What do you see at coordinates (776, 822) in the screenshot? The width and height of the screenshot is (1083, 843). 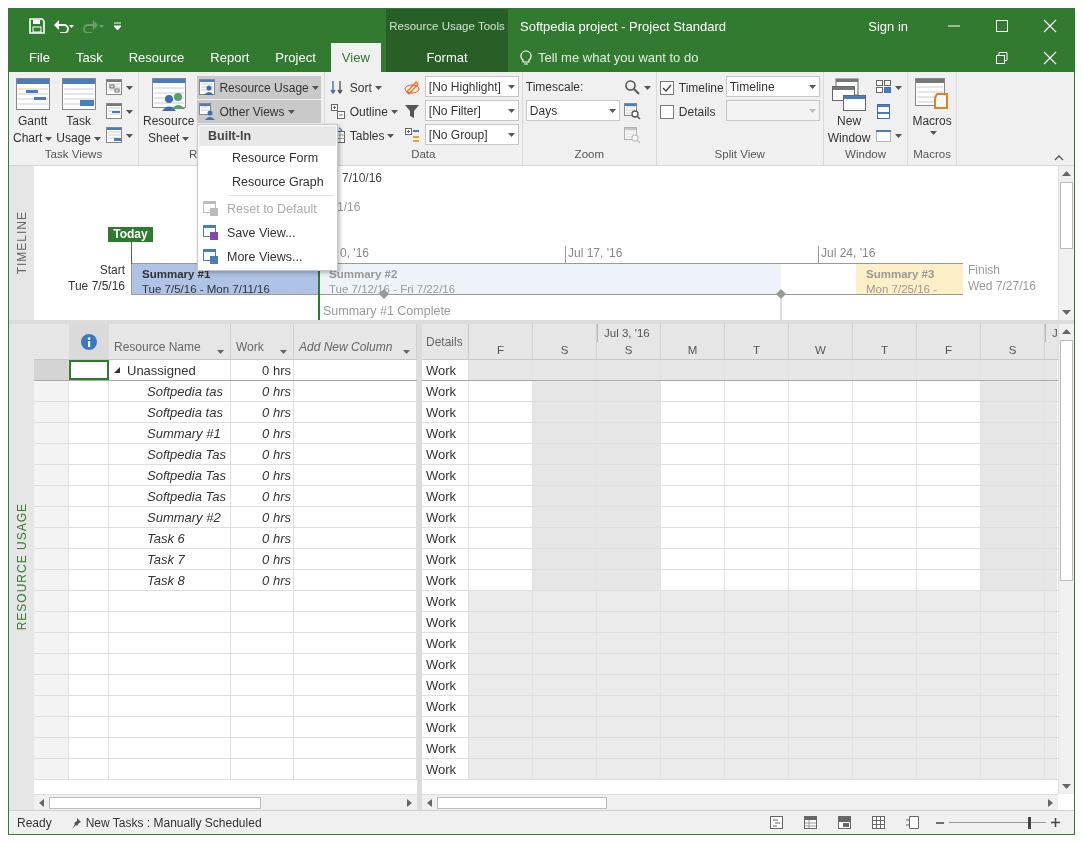 I see `gantt-view-icon` at bounding box center [776, 822].